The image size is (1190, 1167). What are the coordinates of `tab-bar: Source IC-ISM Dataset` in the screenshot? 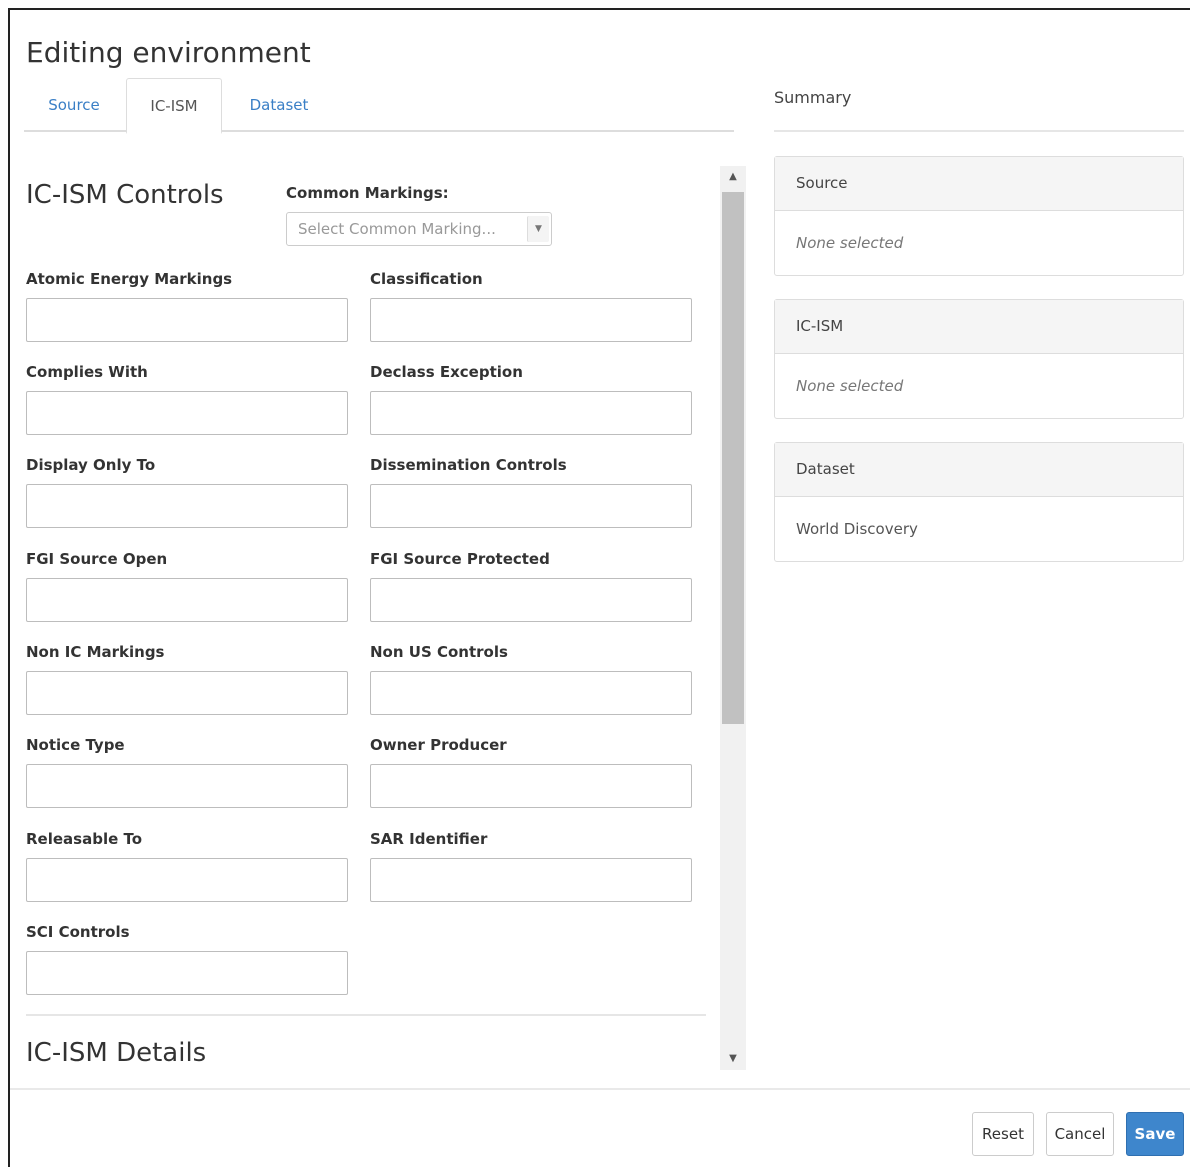 It's located at (379, 106).